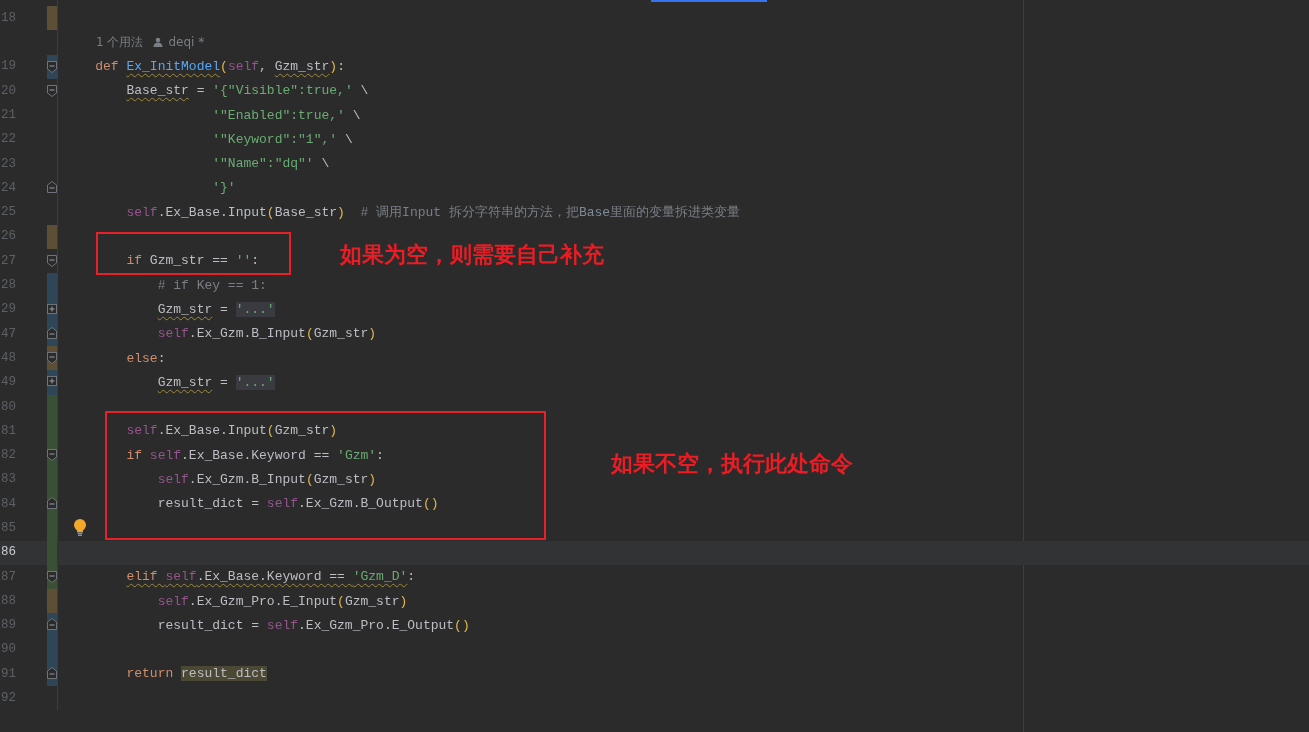  Describe the element at coordinates (8, 431) in the screenshot. I see `line-number: 81` at that location.